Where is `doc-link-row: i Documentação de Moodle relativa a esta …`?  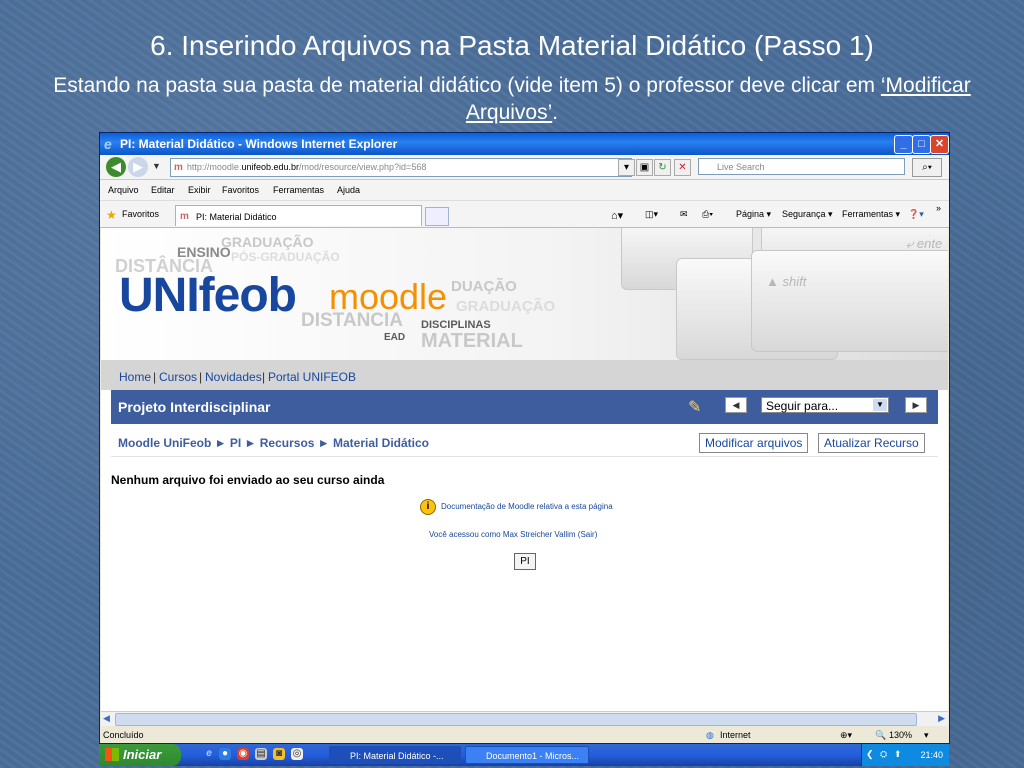
doc-link-row: i Documentação de Moodle relativa a esta … is located at coordinates (516, 507).